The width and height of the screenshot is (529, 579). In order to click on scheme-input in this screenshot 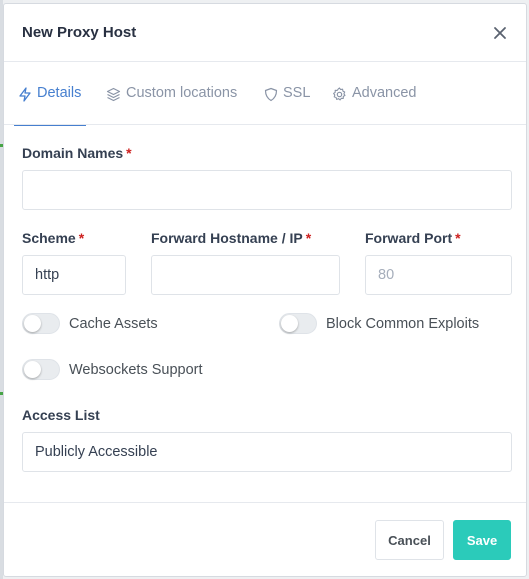, I will do `click(74, 275)`.